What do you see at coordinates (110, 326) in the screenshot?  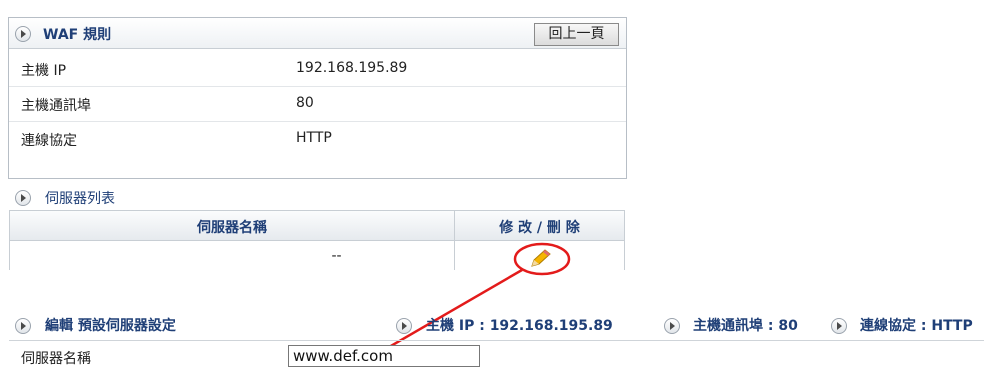 I see `edit-default-server-title: 編輯 預設伺服器設定` at bounding box center [110, 326].